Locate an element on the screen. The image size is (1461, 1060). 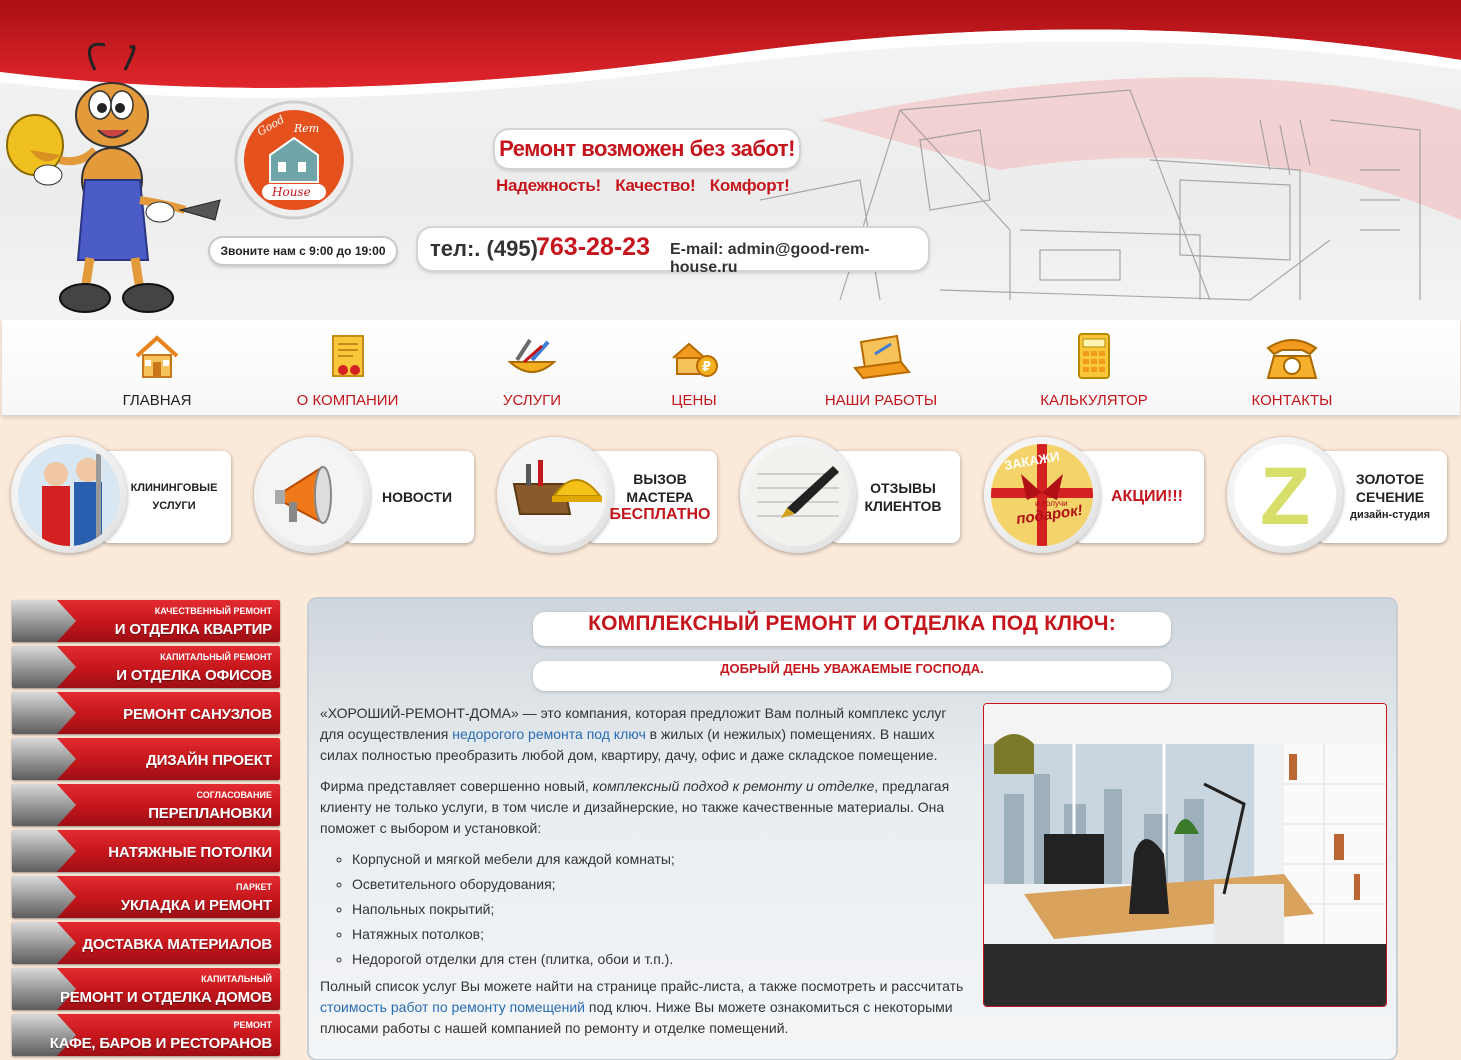
sidebar-item-subtitle: Согласование is located at coordinates (234, 795).